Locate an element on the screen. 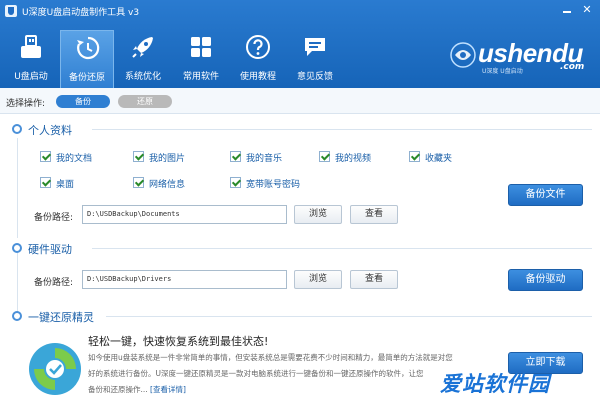 The height and width of the screenshot is (408, 600). close-button: ✕ is located at coordinates (587, 10).